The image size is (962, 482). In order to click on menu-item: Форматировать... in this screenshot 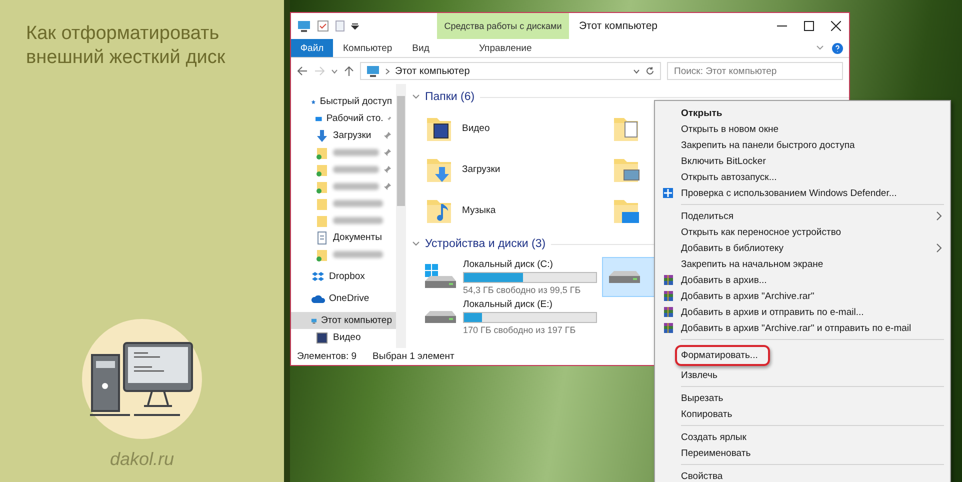, I will do `click(722, 355)`.